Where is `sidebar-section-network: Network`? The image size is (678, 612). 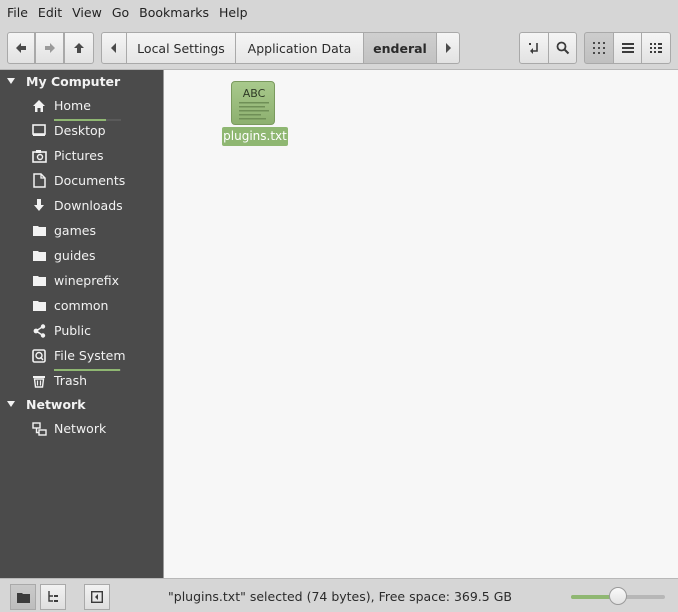 sidebar-section-network: Network is located at coordinates (81, 404).